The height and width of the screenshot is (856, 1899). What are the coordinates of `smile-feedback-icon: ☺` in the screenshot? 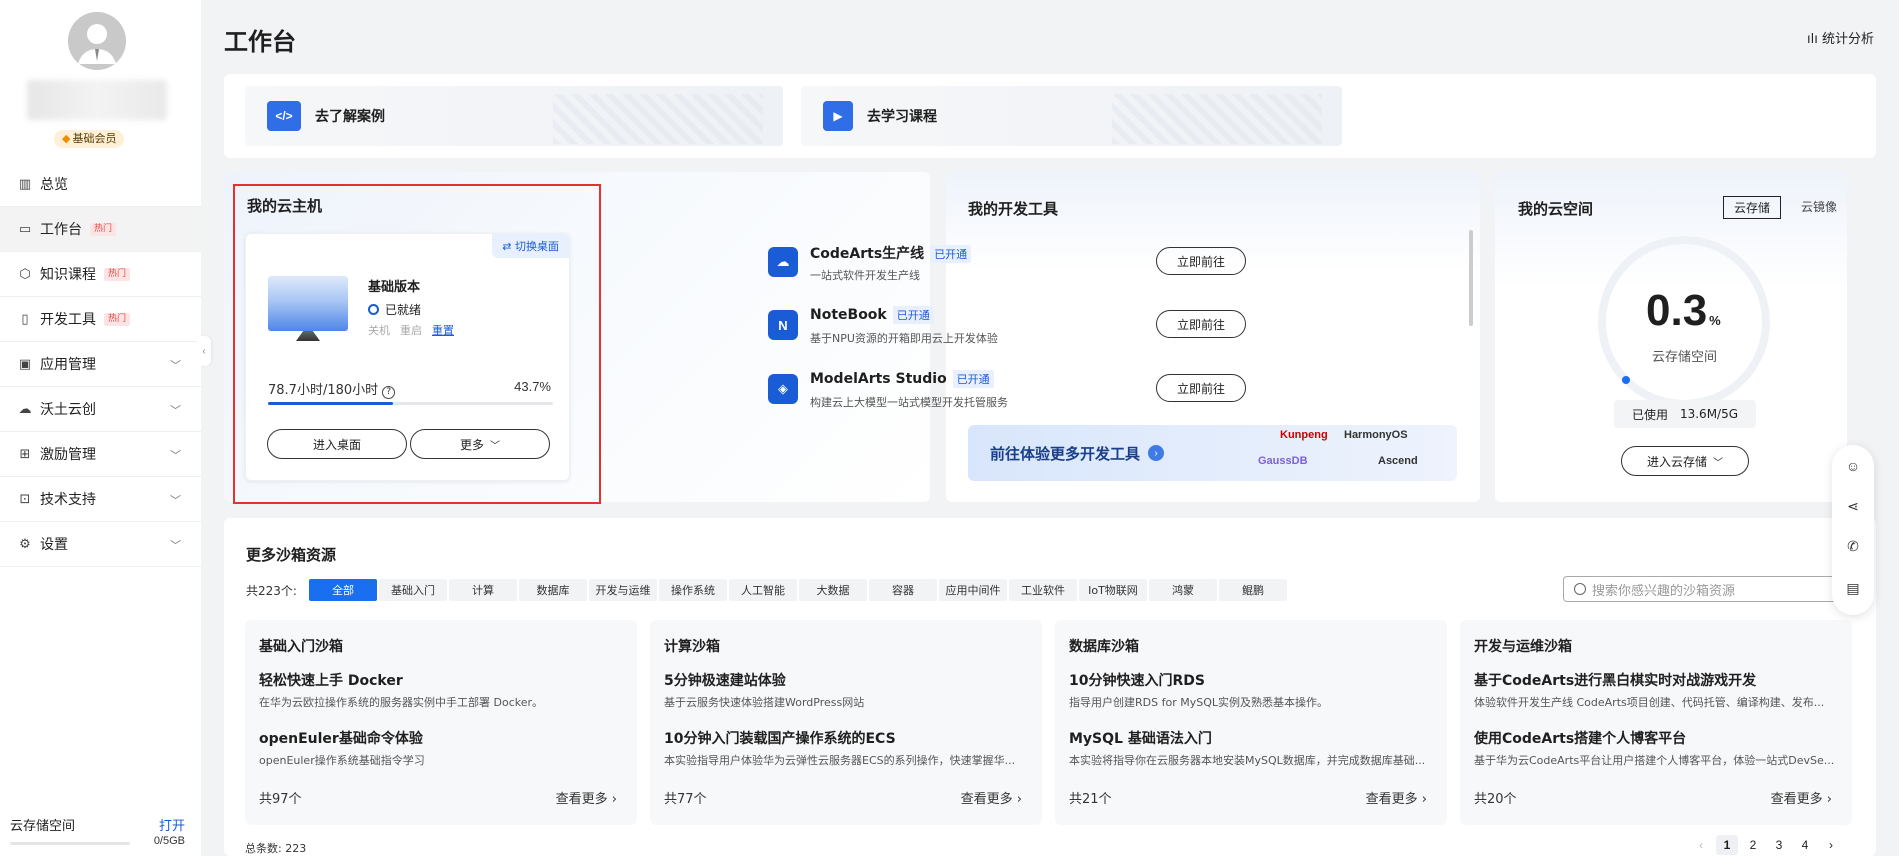 It's located at (1853, 466).